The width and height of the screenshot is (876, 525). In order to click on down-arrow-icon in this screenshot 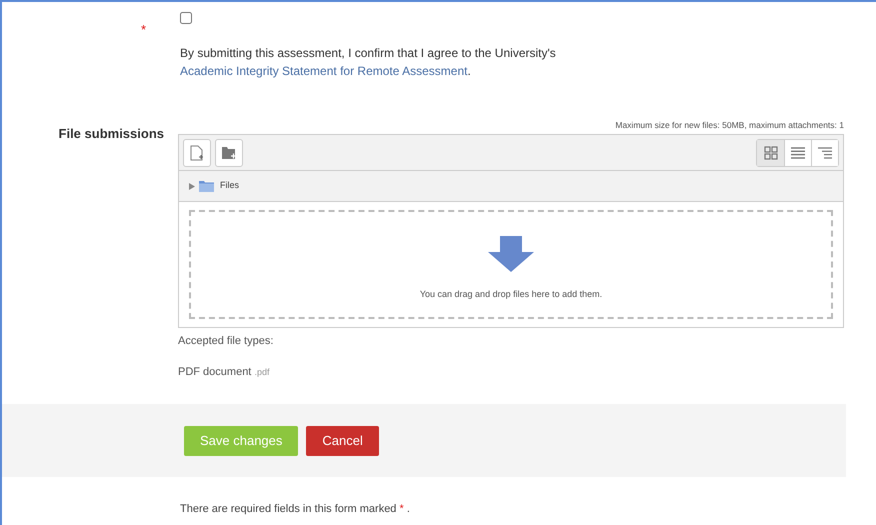, I will do `click(511, 254)`.